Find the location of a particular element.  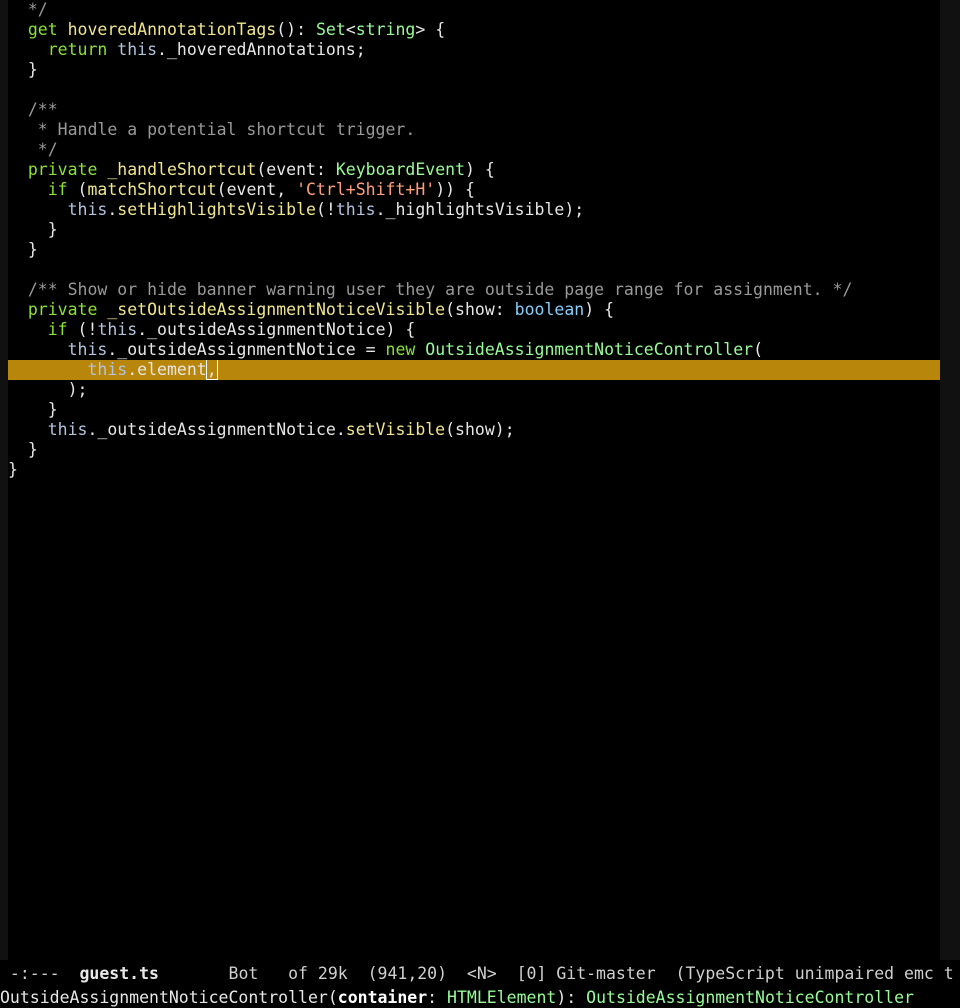

code-token: > { is located at coordinates (430, 29).